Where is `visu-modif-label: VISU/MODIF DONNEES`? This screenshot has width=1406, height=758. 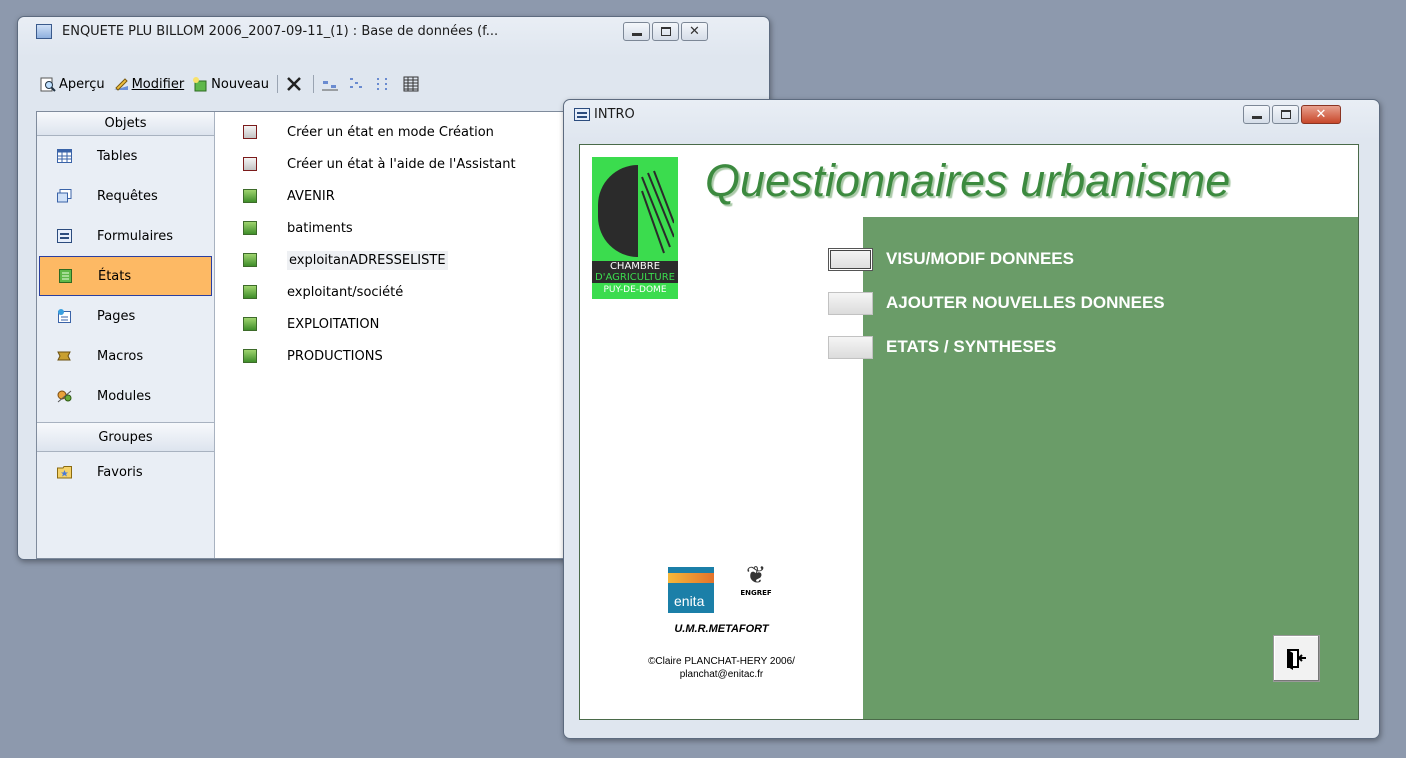 visu-modif-label: VISU/MODIF DONNEES is located at coordinates (980, 258).